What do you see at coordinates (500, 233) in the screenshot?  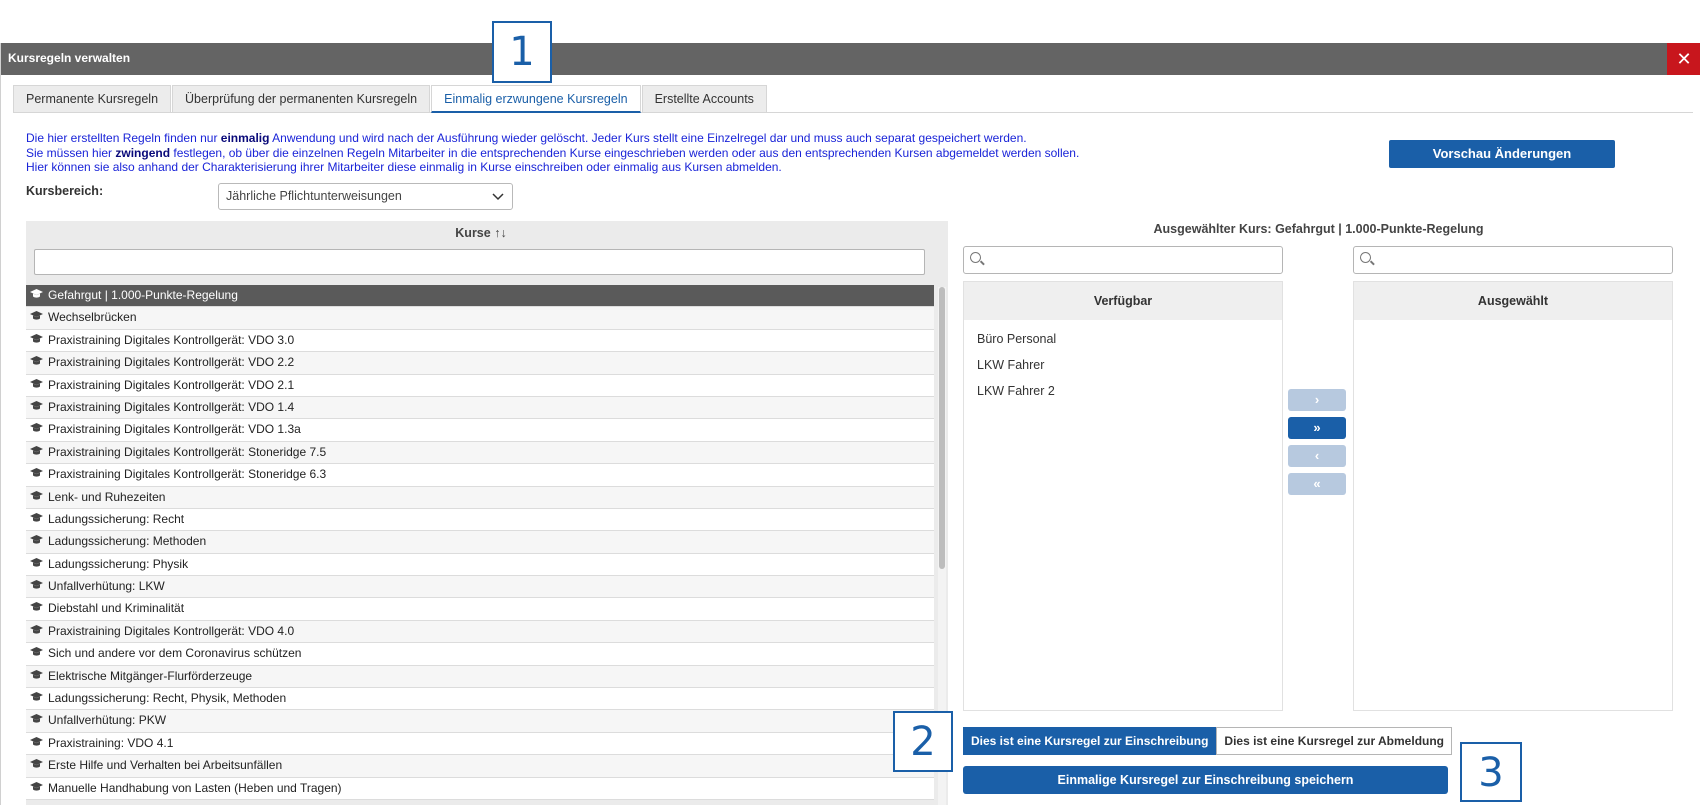 I see `sort-icon: ↑↓` at bounding box center [500, 233].